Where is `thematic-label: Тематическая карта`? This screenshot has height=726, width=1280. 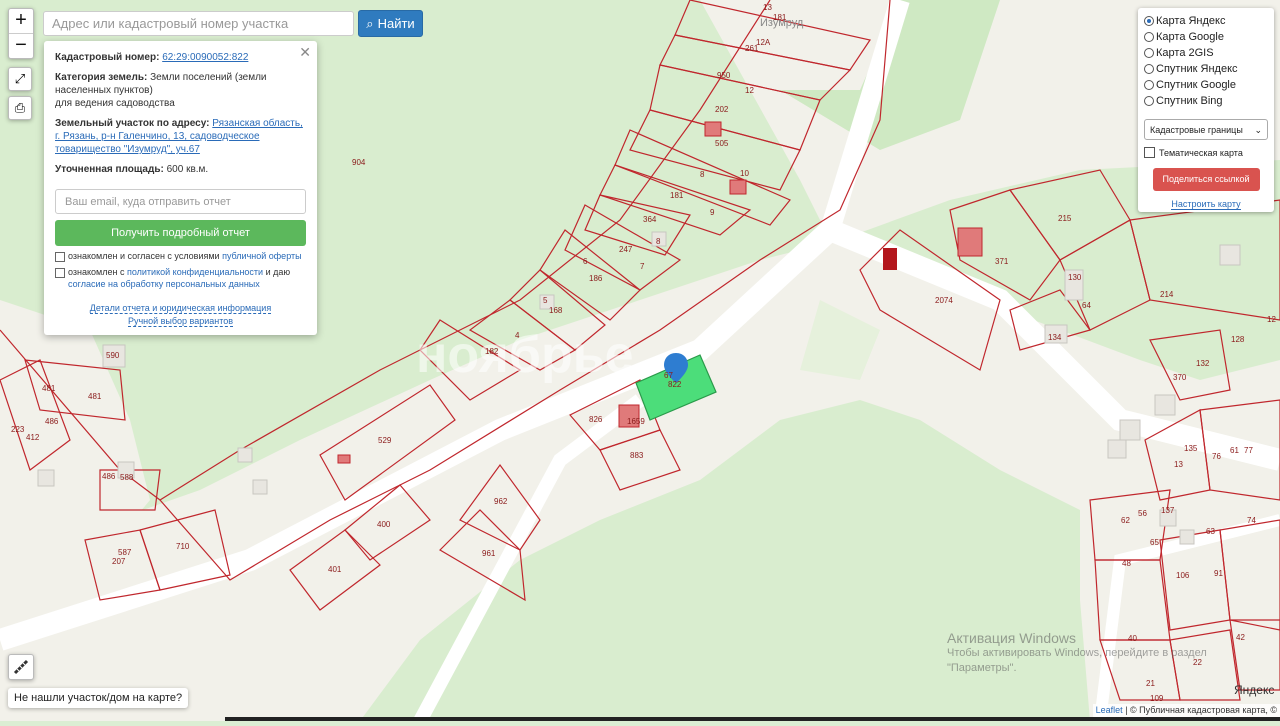 thematic-label: Тематическая карта is located at coordinates (1201, 152).